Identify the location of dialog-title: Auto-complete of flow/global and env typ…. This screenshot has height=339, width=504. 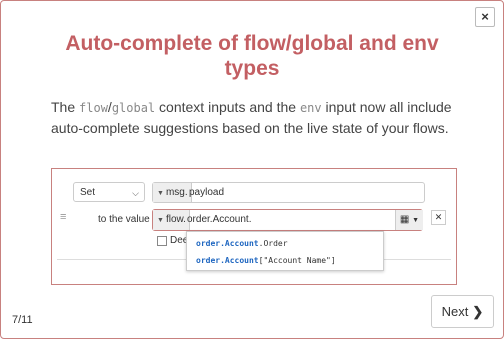
(252, 56).